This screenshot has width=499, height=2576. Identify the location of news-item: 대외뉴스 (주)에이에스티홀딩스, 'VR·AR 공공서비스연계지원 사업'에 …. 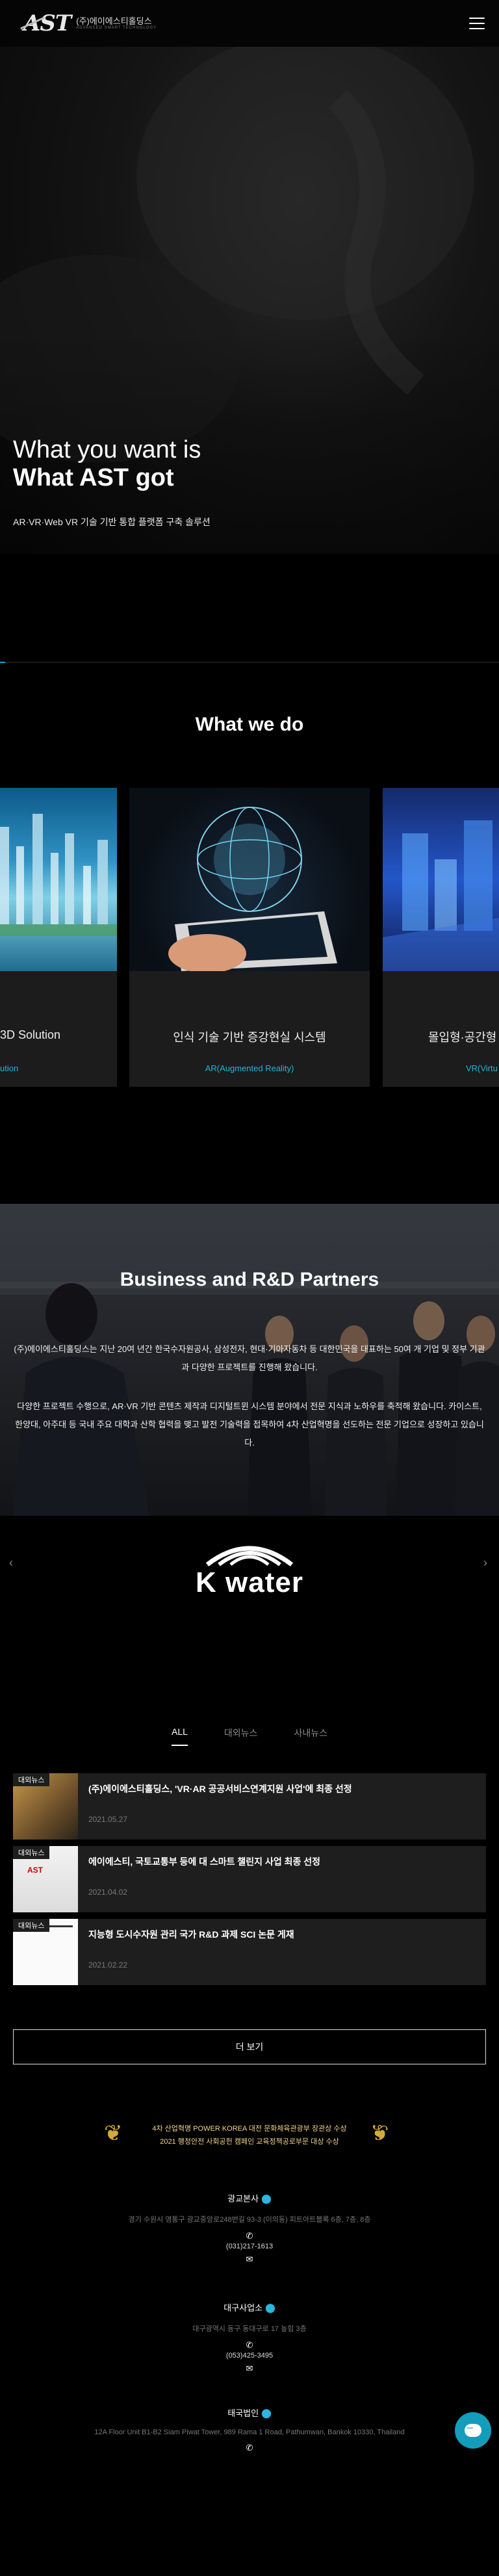
(249, 1806).